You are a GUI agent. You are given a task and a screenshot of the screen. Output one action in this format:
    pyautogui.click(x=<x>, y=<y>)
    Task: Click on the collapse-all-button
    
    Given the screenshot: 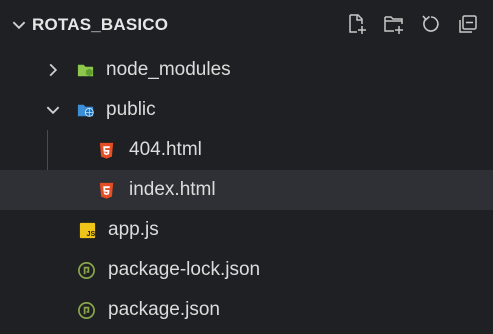 What is the action you would take?
    pyautogui.click(x=468, y=24)
    